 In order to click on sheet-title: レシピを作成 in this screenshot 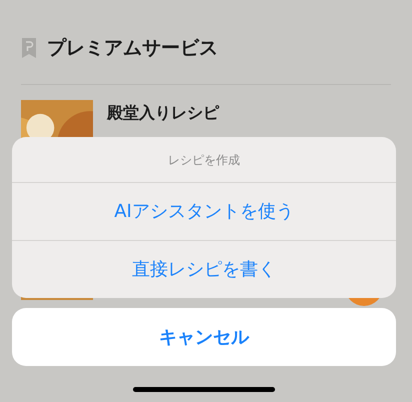, I will do `click(204, 160)`.